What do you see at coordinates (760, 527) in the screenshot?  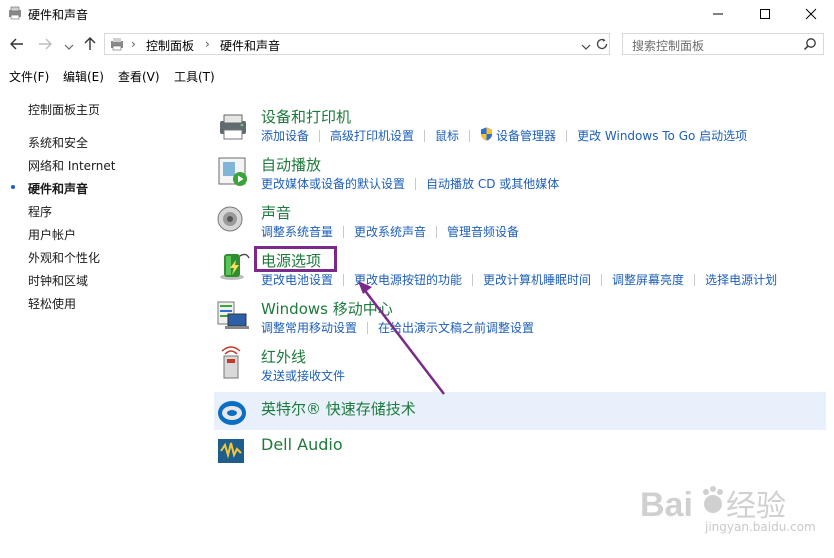 I see `watermark-url: jingyan.baidu.com` at bounding box center [760, 527].